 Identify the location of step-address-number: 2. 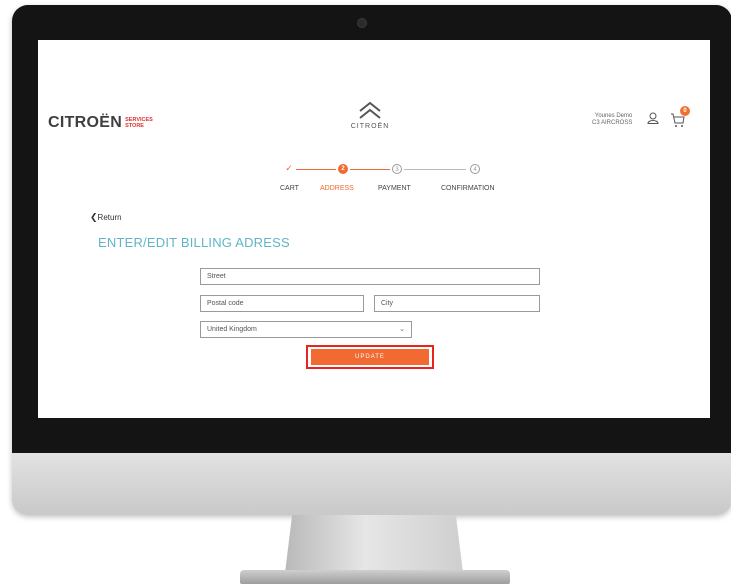
(343, 169).